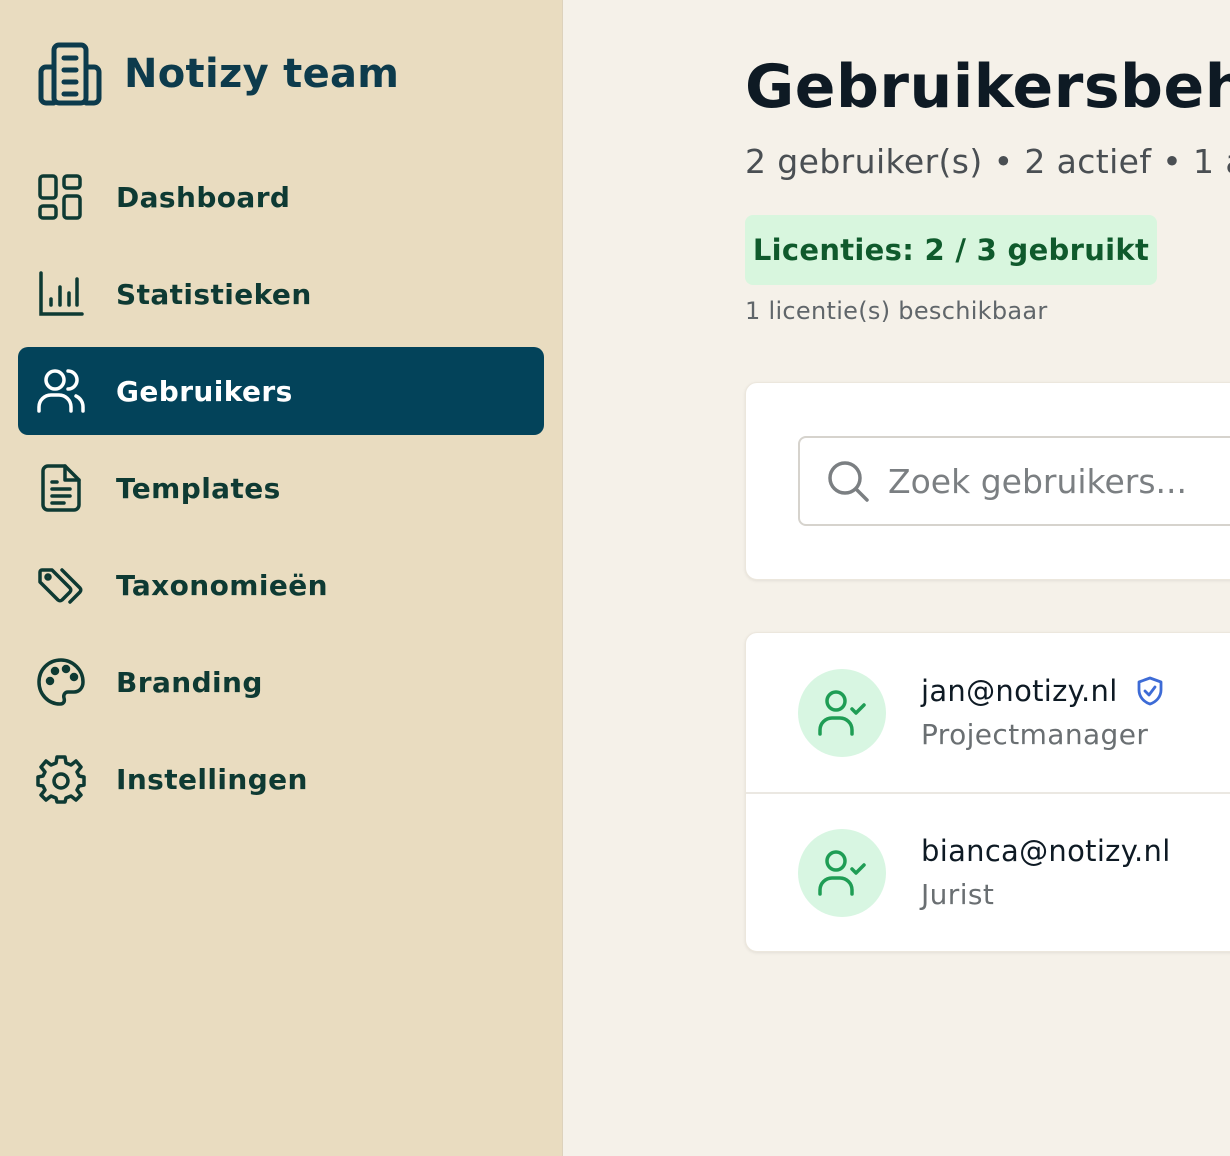  What do you see at coordinates (848, 481) in the screenshot?
I see `search-icon` at bounding box center [848, 481].